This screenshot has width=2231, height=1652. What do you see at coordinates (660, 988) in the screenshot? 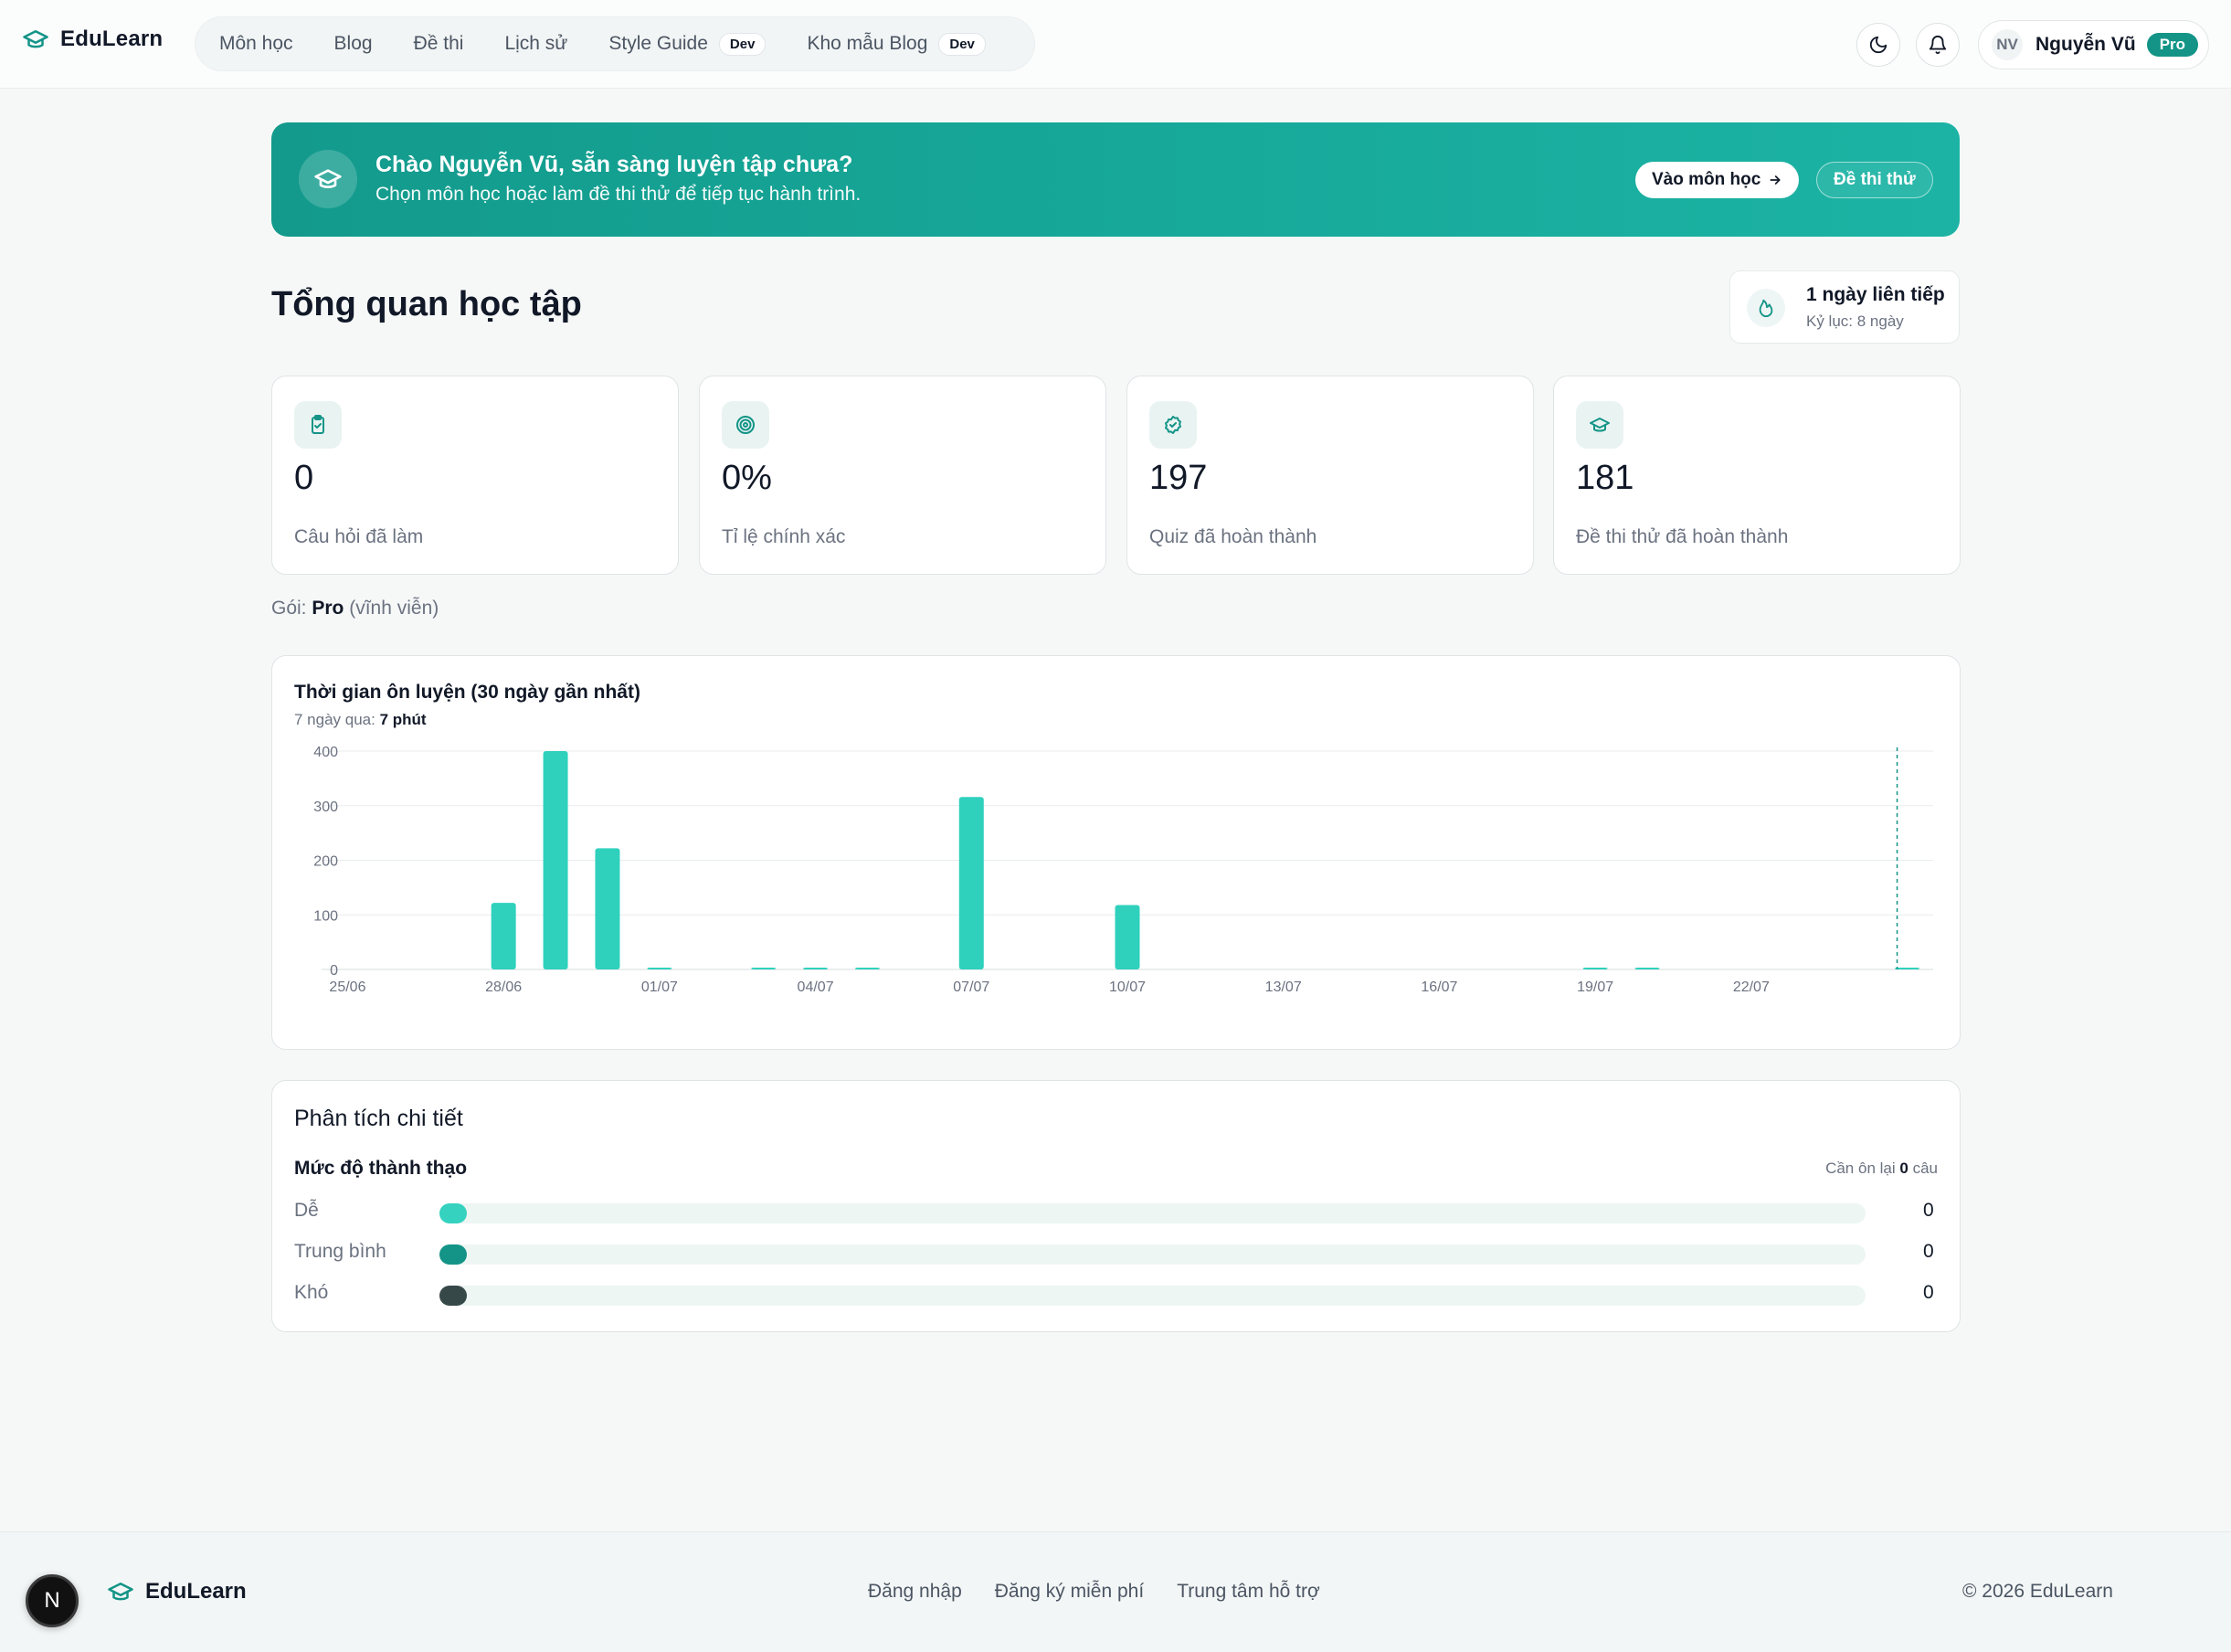
I see `x-tick-label: 01/07` at bounding box center [660, 988].